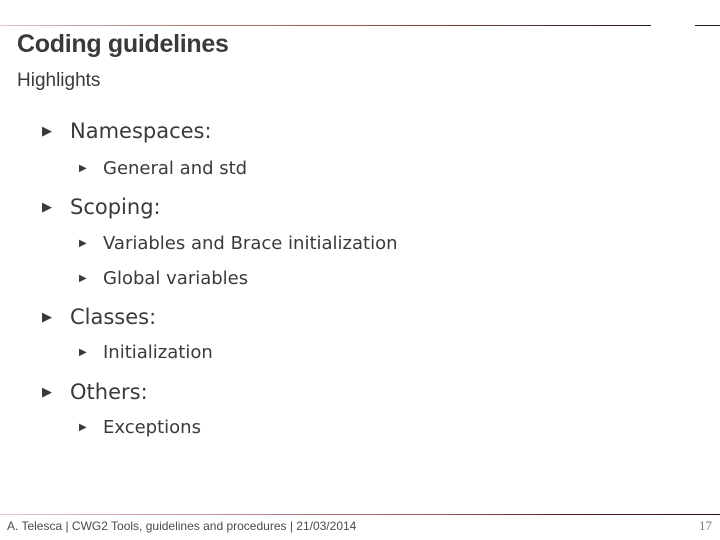  What do you see at coordinates (175, 168) in the screenshot?
I see `sub-bullet-label: General and std` at bounding box center [175, 168].